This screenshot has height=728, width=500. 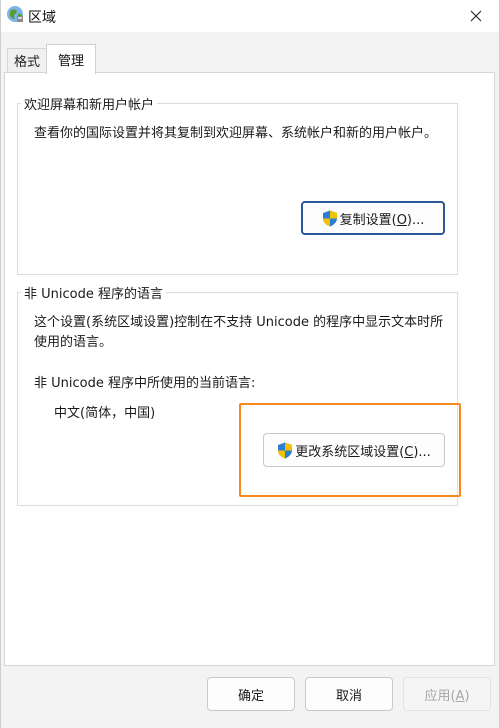 I want to click on window-title: 区域, so click(x=42, y=18).